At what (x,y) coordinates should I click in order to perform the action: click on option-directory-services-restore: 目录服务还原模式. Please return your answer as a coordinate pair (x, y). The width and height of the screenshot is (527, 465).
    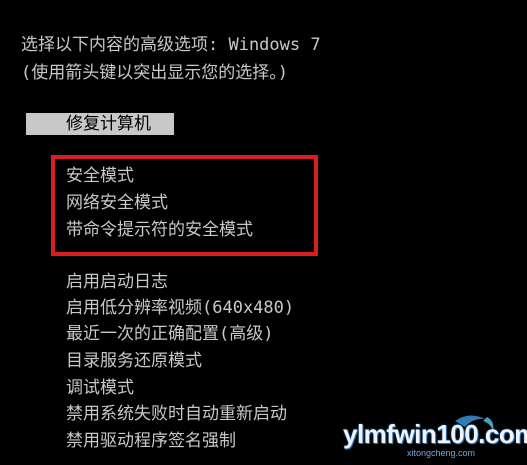
    Looking at the image, I should click on (134, 361).